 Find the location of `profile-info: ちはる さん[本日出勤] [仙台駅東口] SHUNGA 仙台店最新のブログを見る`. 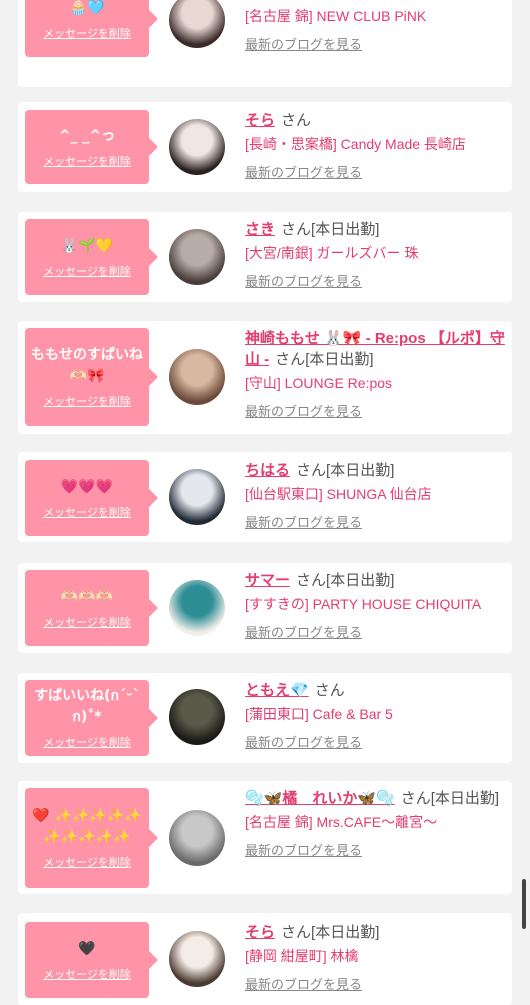

profile-info: ちはる さん[本日出勤] [仙台駅東口] SHUNGA 仙台店最新のブログを見る is located at coordinates (376, 496).